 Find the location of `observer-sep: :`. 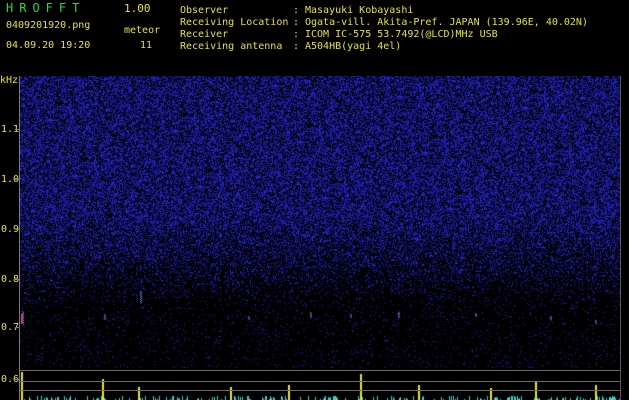

observer-sep: : is located at coordinates (296, 10).